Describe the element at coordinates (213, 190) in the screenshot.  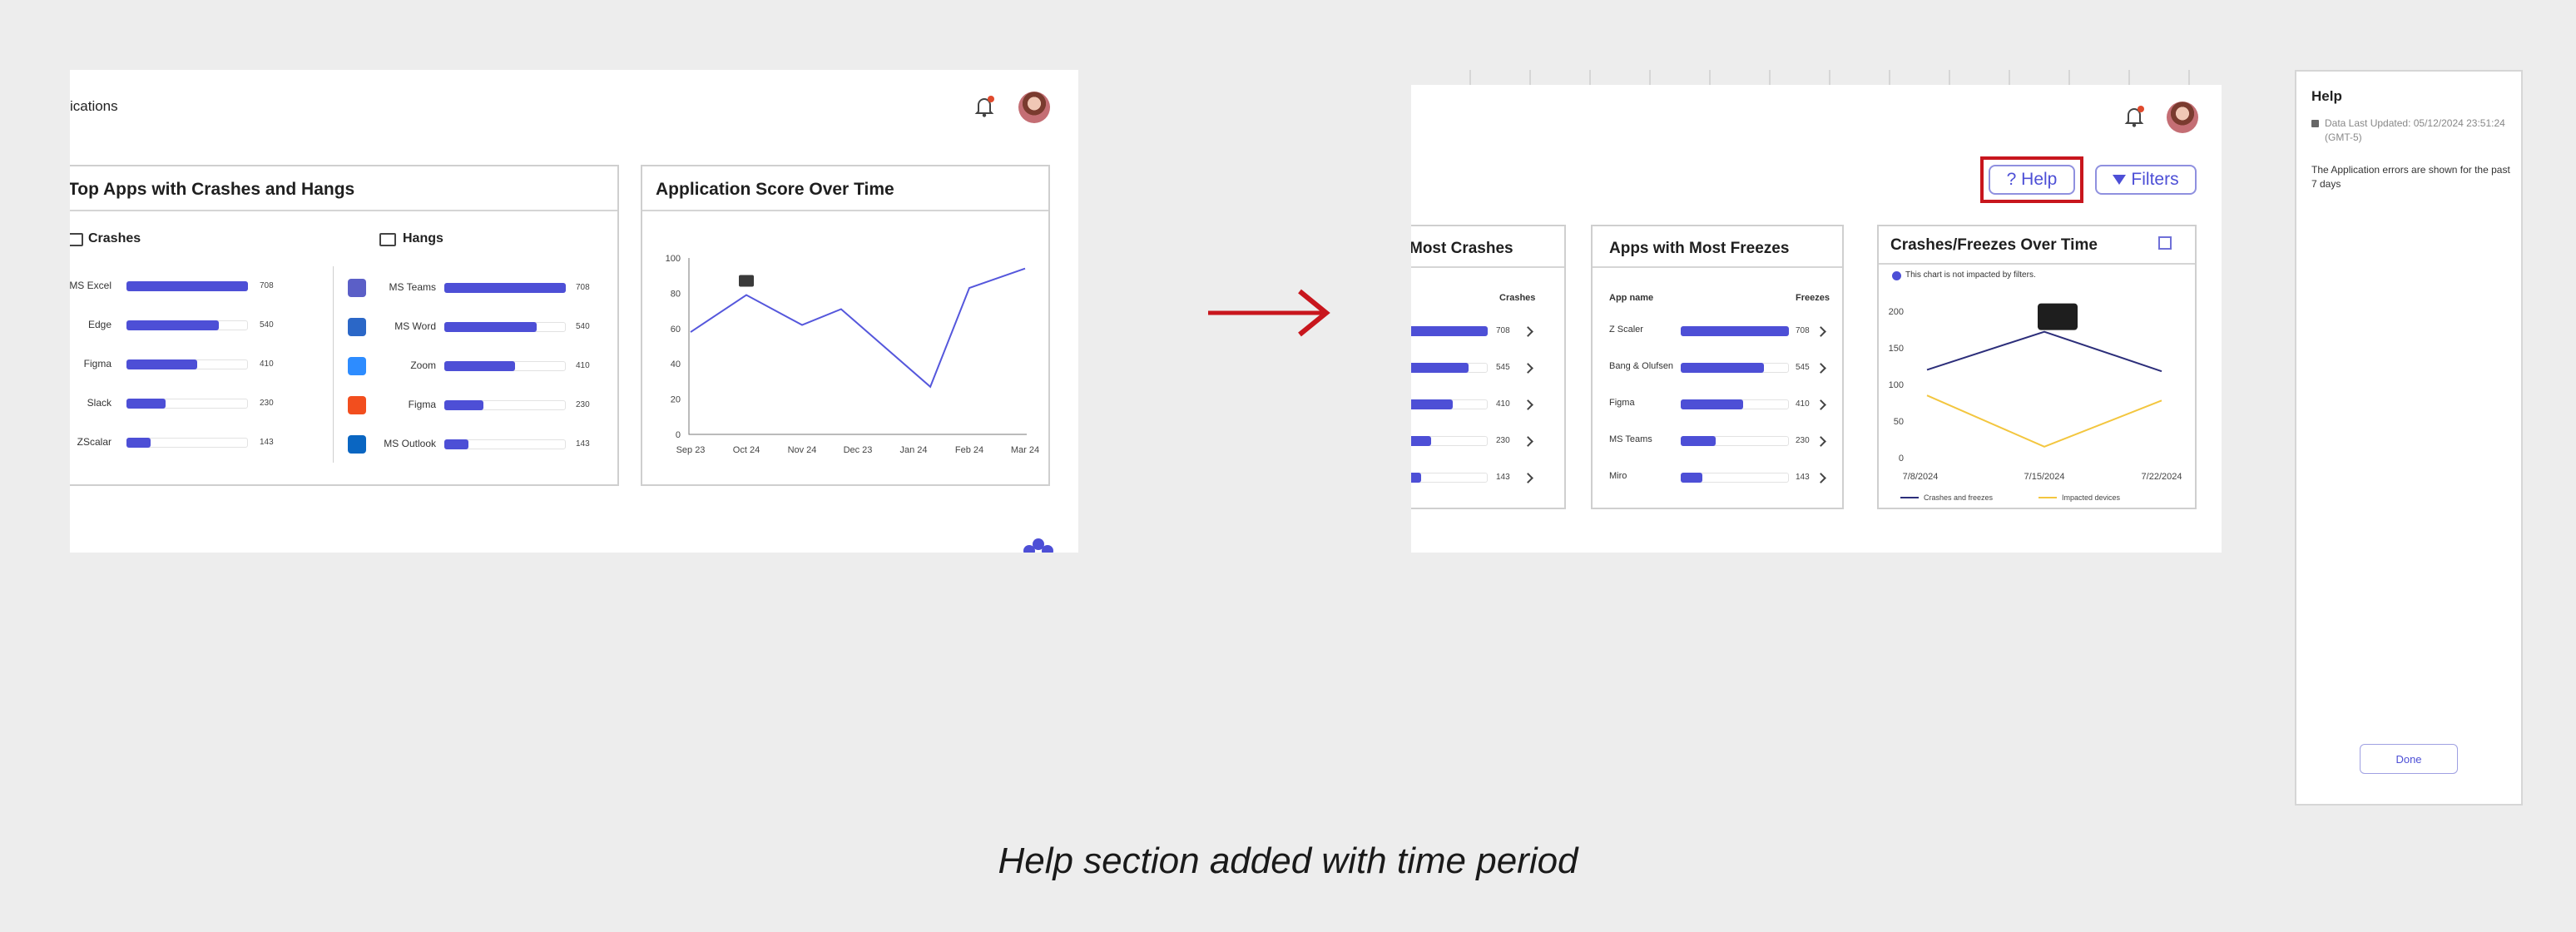
I see `card-title: Top Apps with Crashes and Hangs` at that location.